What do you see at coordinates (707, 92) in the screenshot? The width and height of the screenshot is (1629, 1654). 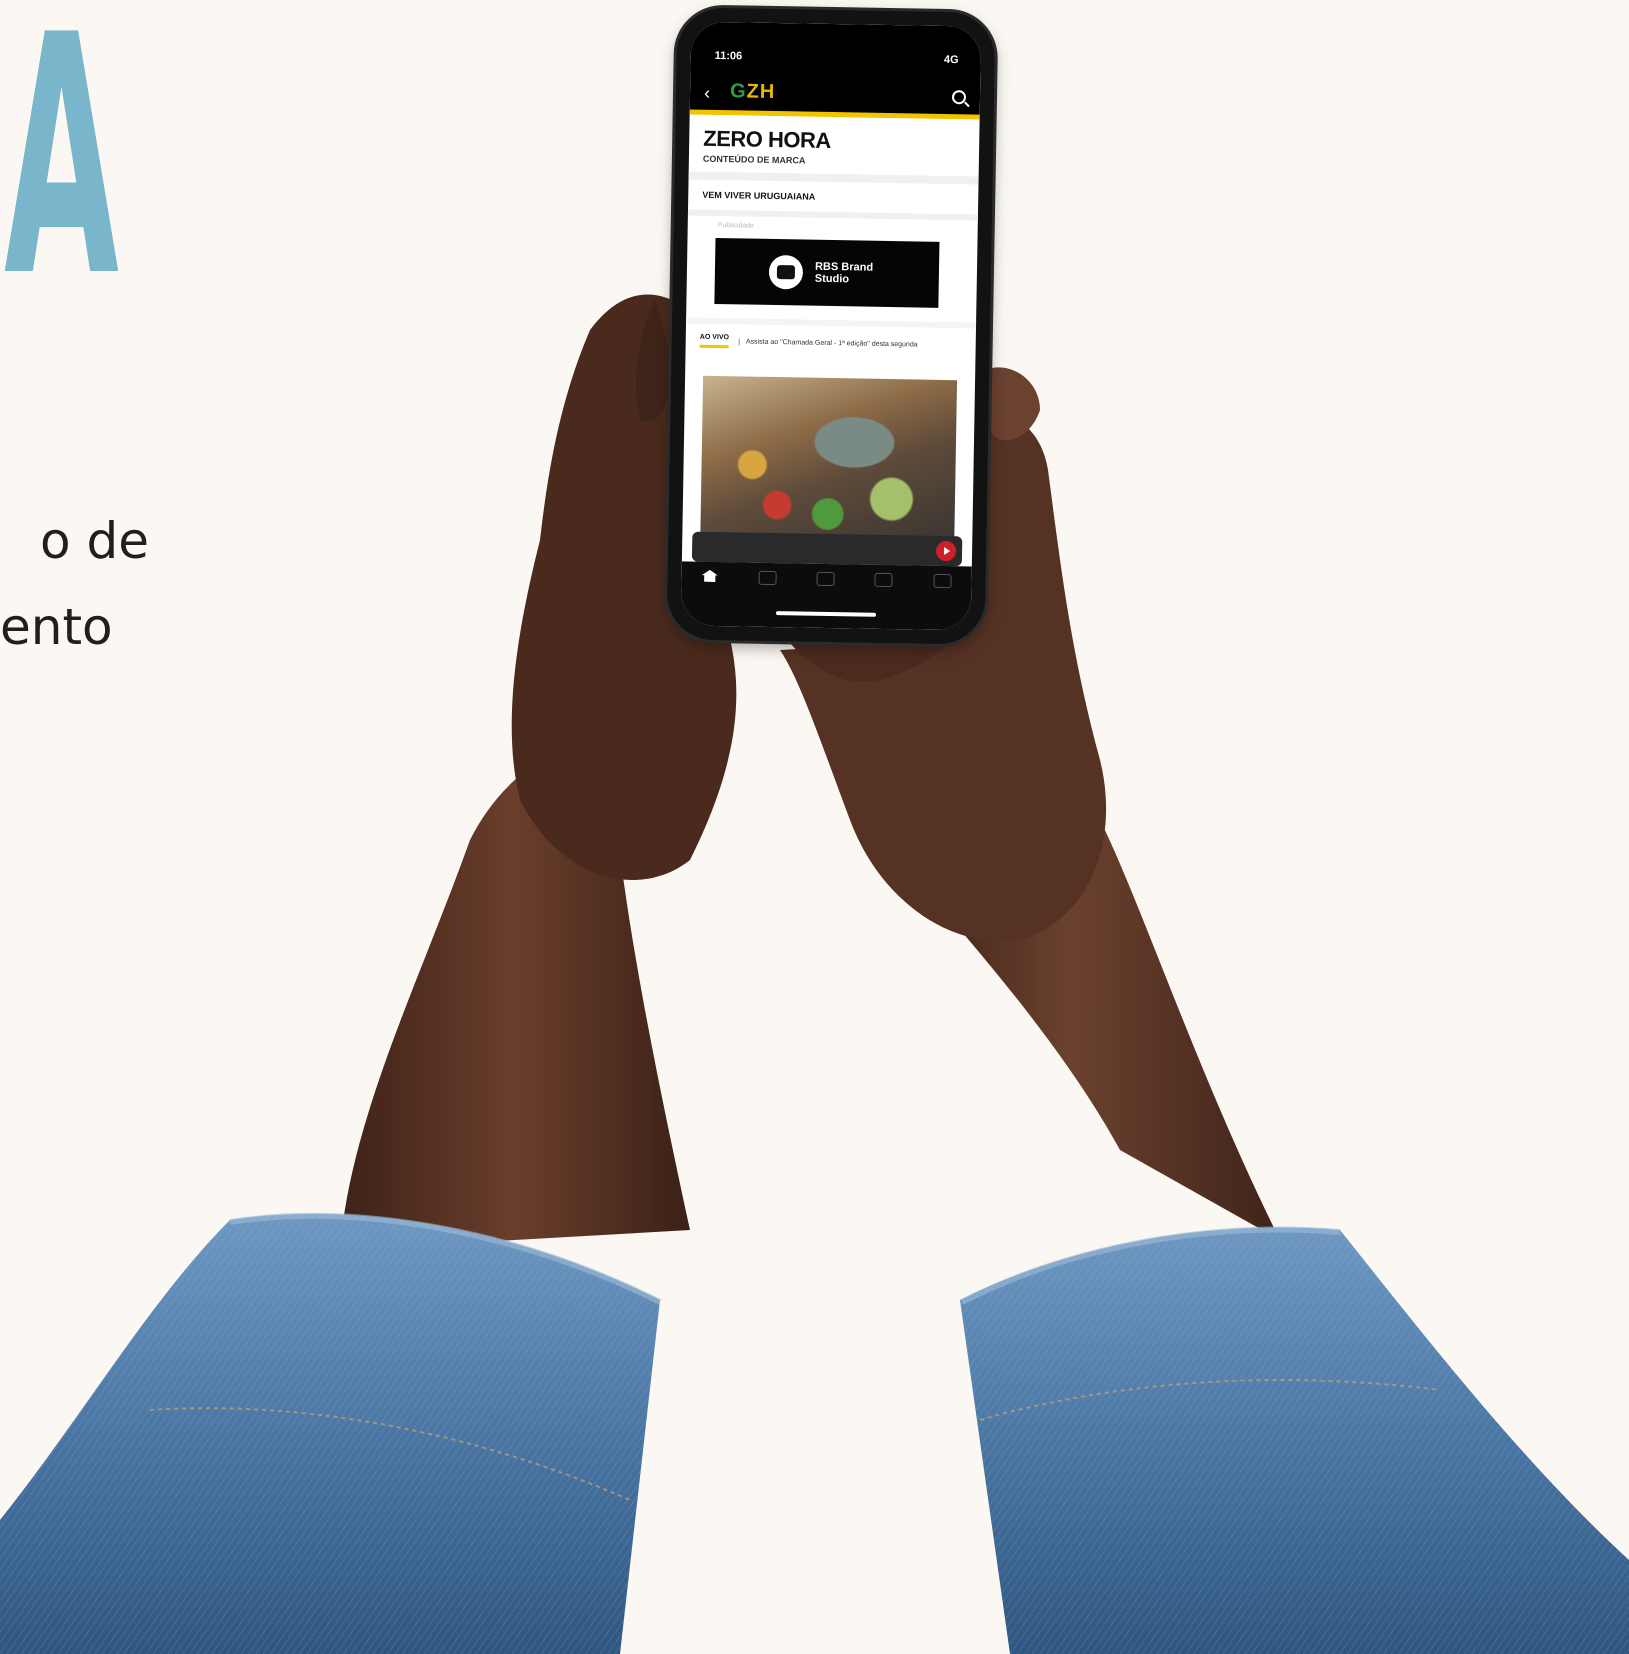 I see `back-chevron-icon: ‹` at bounding box center [707, 92].